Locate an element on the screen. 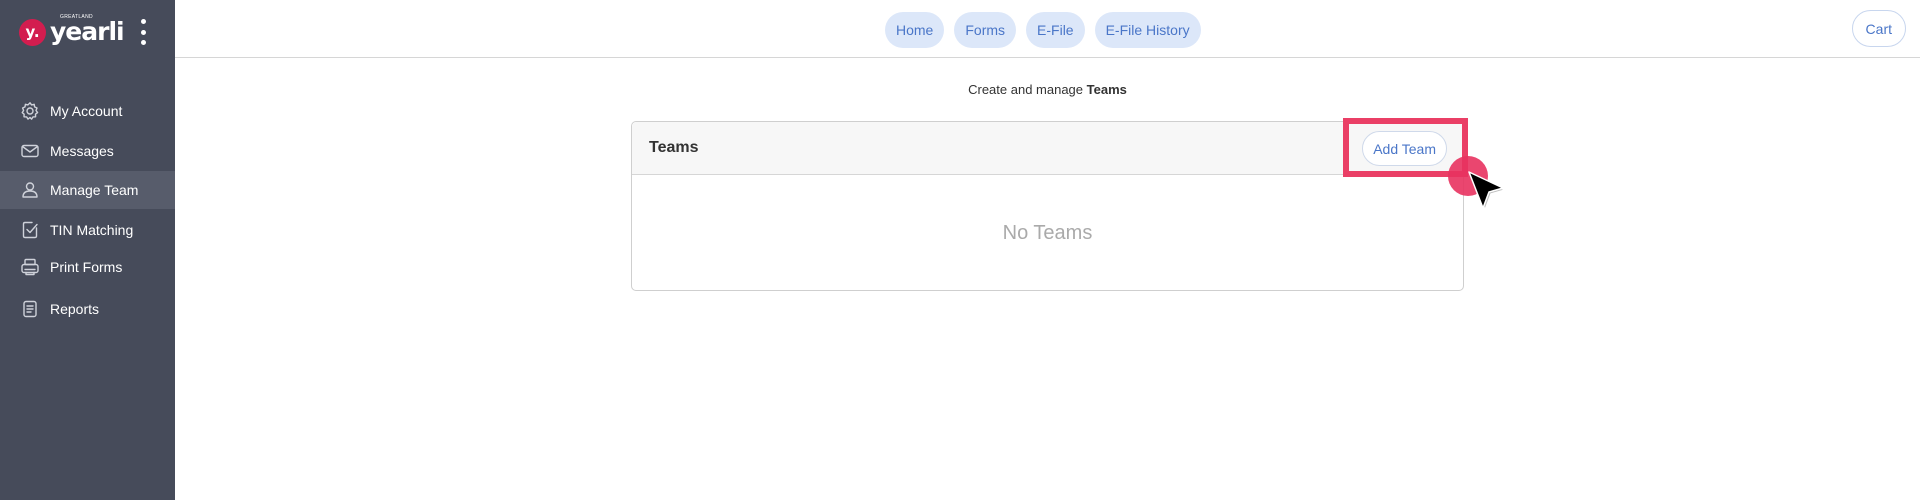 Image resolution: width=1920 pixels, height=500 pixels. cart-button: Cart is located at coordinates (1878, 28).